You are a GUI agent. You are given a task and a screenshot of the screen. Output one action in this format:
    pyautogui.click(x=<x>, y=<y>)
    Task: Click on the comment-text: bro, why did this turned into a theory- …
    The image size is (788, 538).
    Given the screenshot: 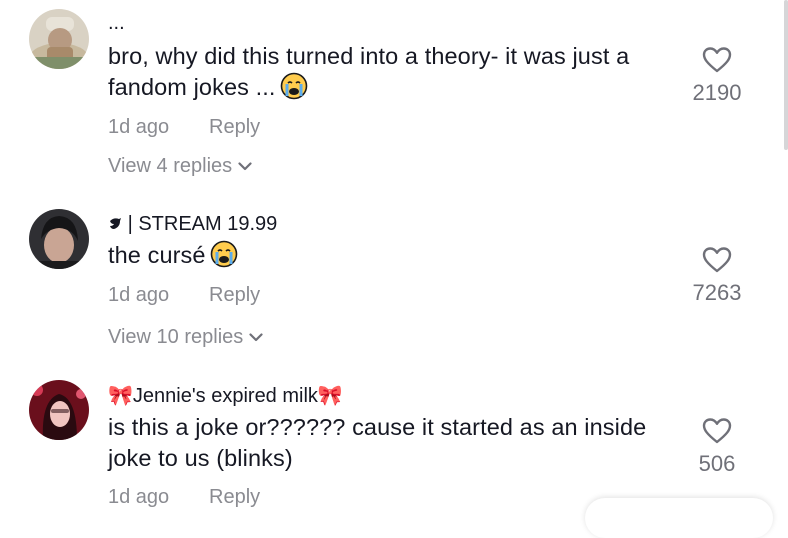 What is the action you would take?
    pyautogui.click(x=393, y=72)
    